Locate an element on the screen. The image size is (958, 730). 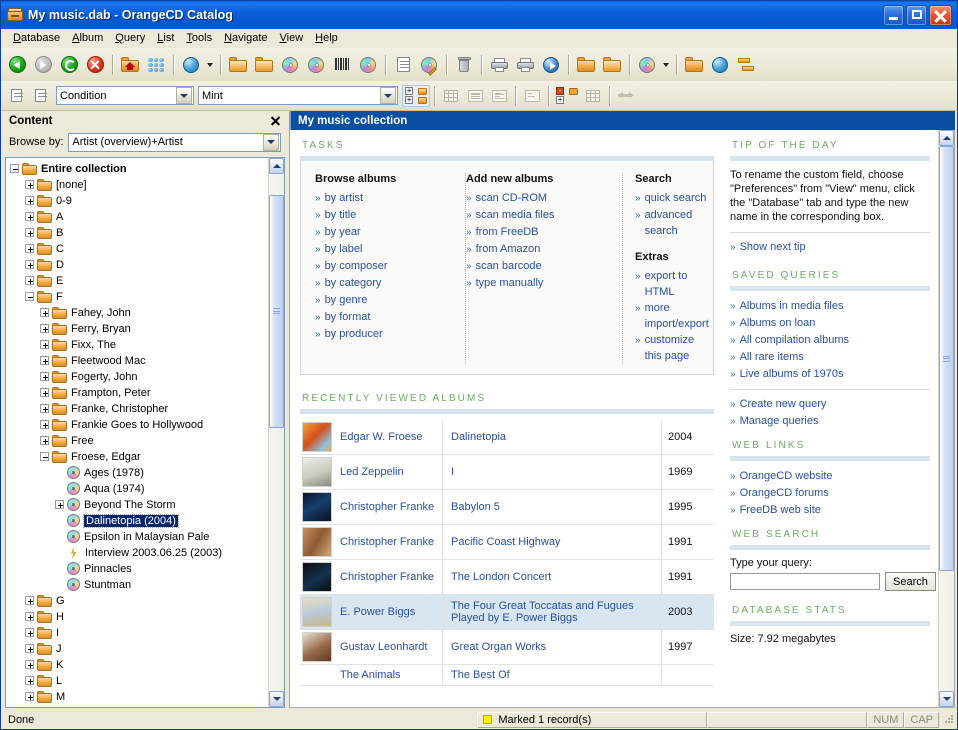
album-title-cell: The Best Of is located at coordinates (552, 675).